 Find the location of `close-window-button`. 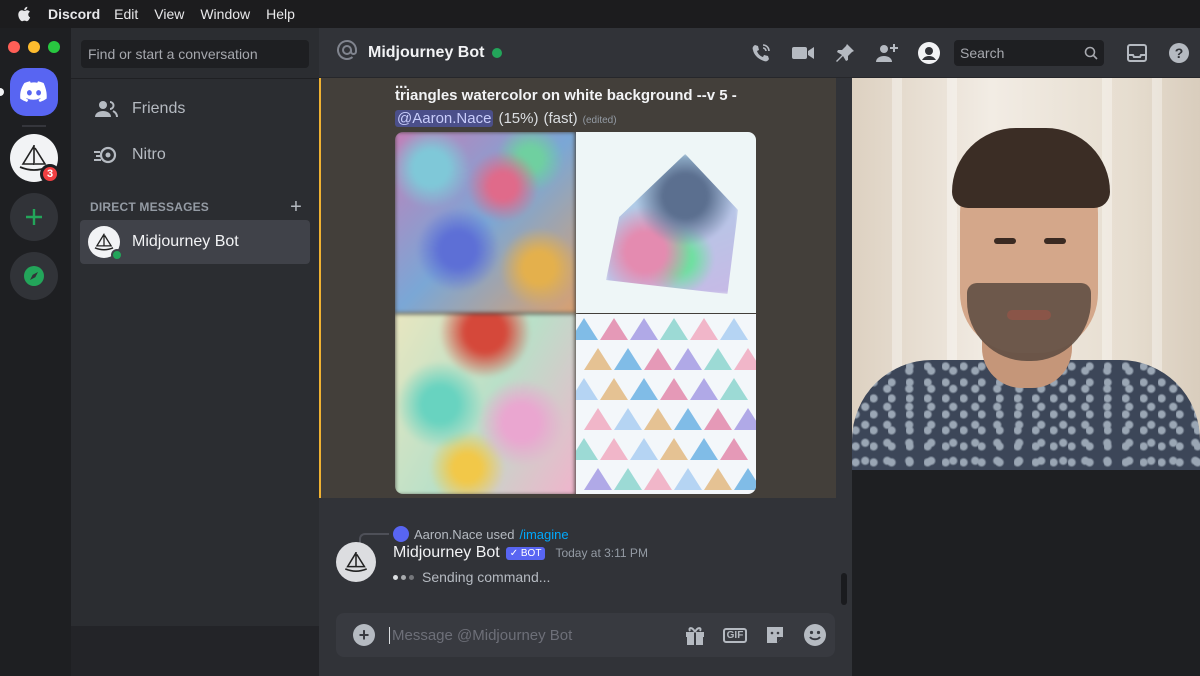

close-window-button is located at coordinates (14, 47).